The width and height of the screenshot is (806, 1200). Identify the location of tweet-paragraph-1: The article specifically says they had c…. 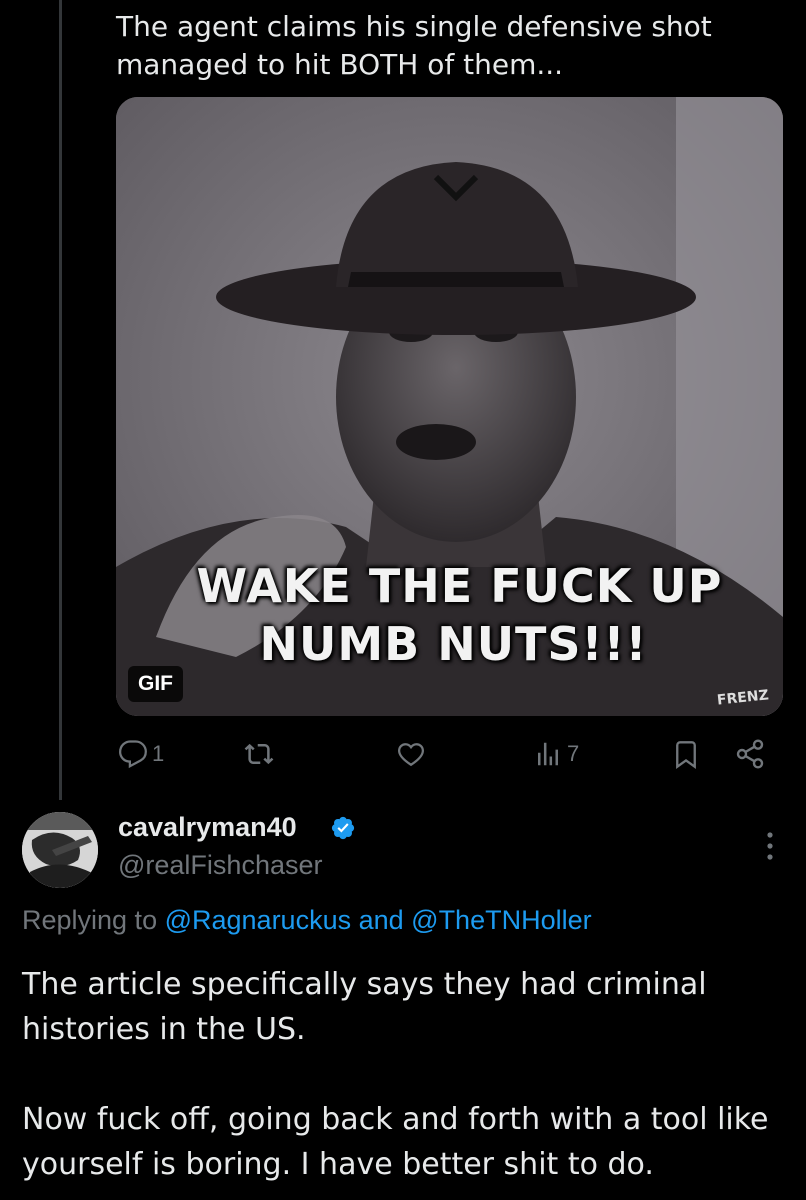
(364, 1007).